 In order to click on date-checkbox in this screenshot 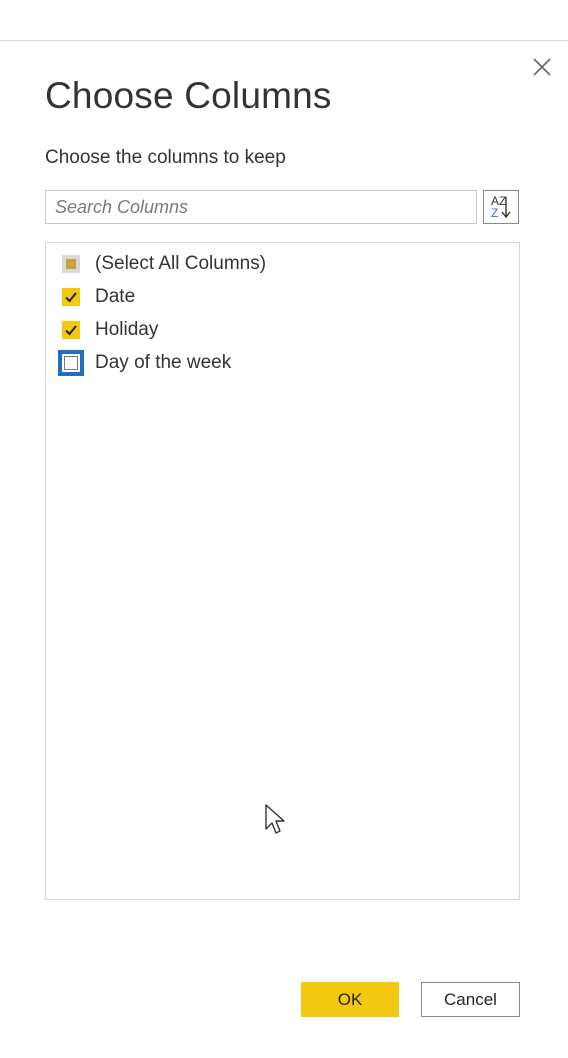, I will do `click(71, 296)`.